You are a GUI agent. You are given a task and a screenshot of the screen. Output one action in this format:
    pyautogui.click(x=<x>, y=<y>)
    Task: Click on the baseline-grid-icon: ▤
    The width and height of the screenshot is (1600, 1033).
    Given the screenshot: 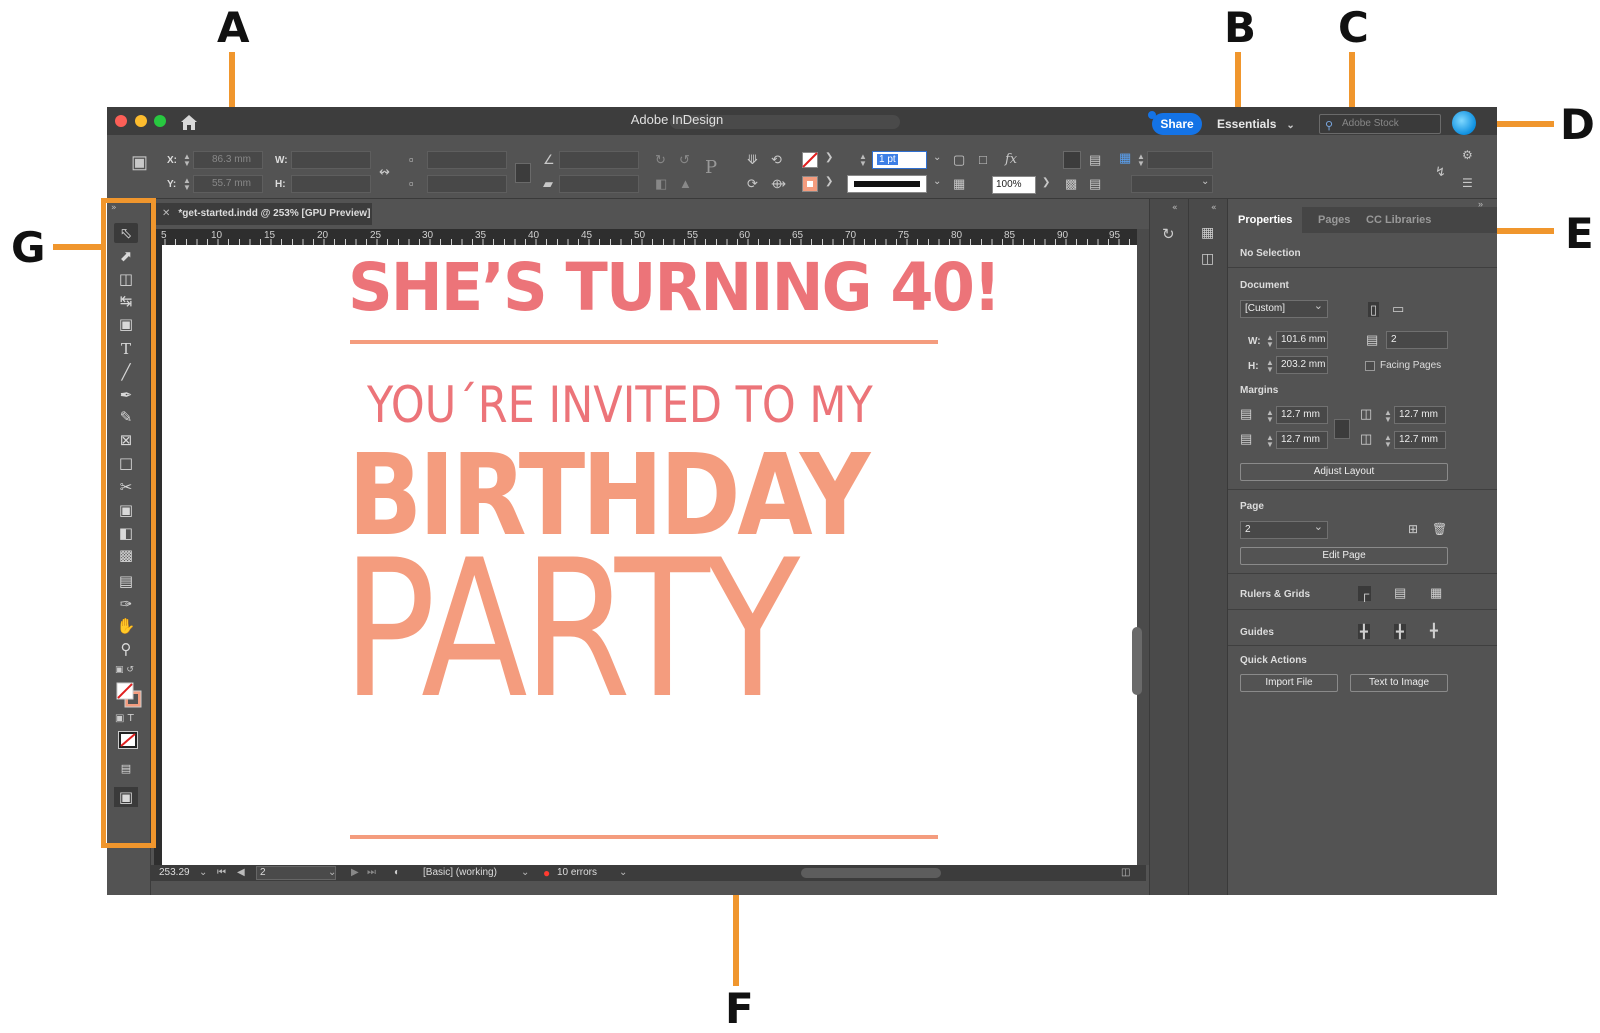 What is the action you would take?
    pyautogui.click(x=1400, y=592)
    